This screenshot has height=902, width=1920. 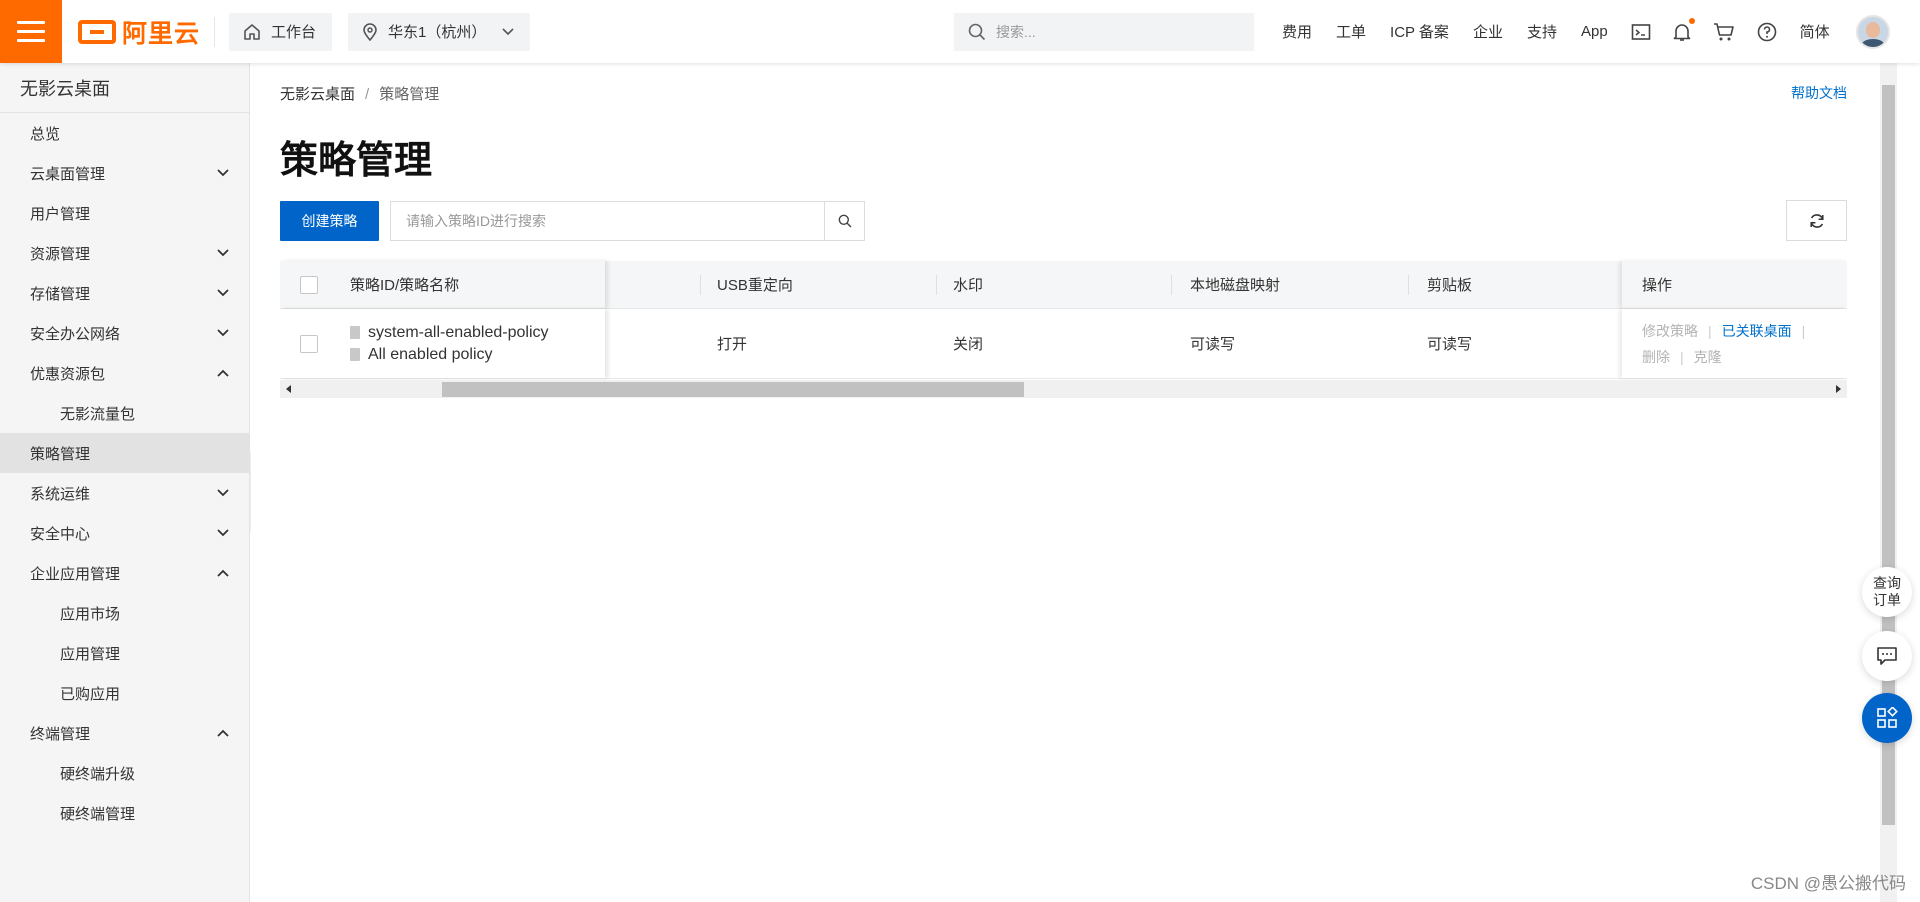 I want to click on bell-icon, so click(x=1684, y=29).